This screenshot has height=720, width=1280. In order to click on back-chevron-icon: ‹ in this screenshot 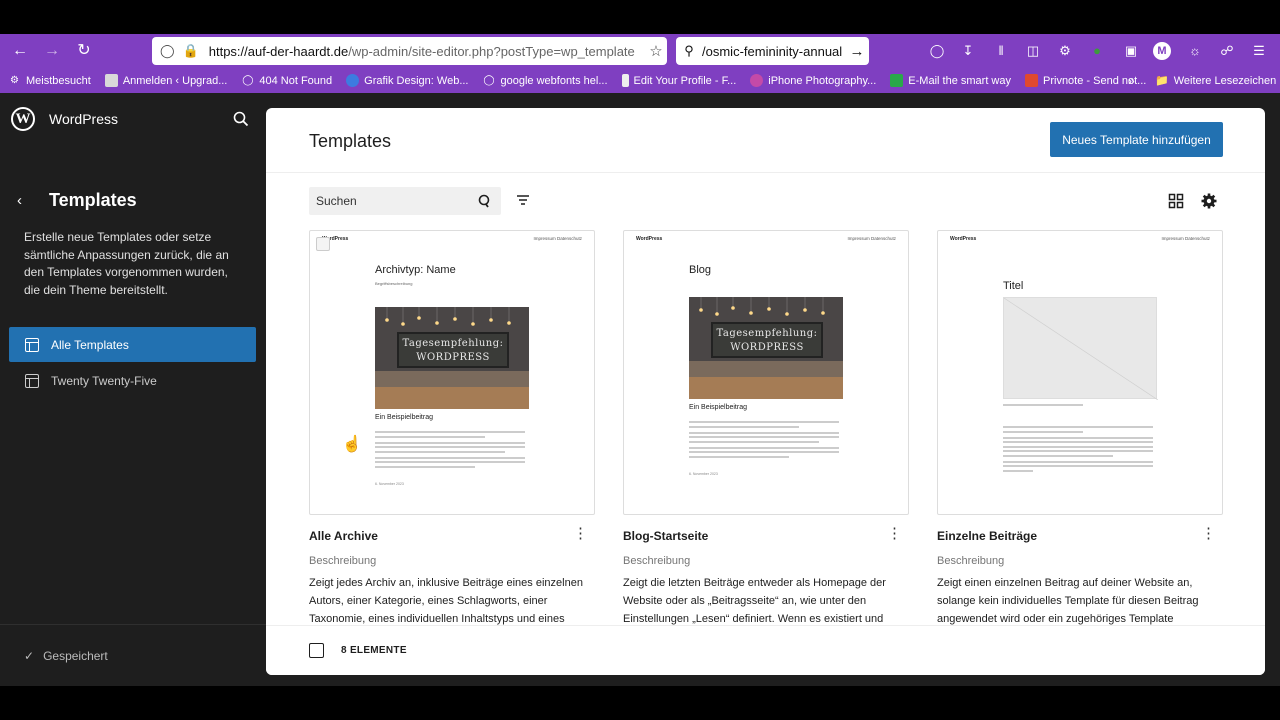, I will do `click(19, 200)`.